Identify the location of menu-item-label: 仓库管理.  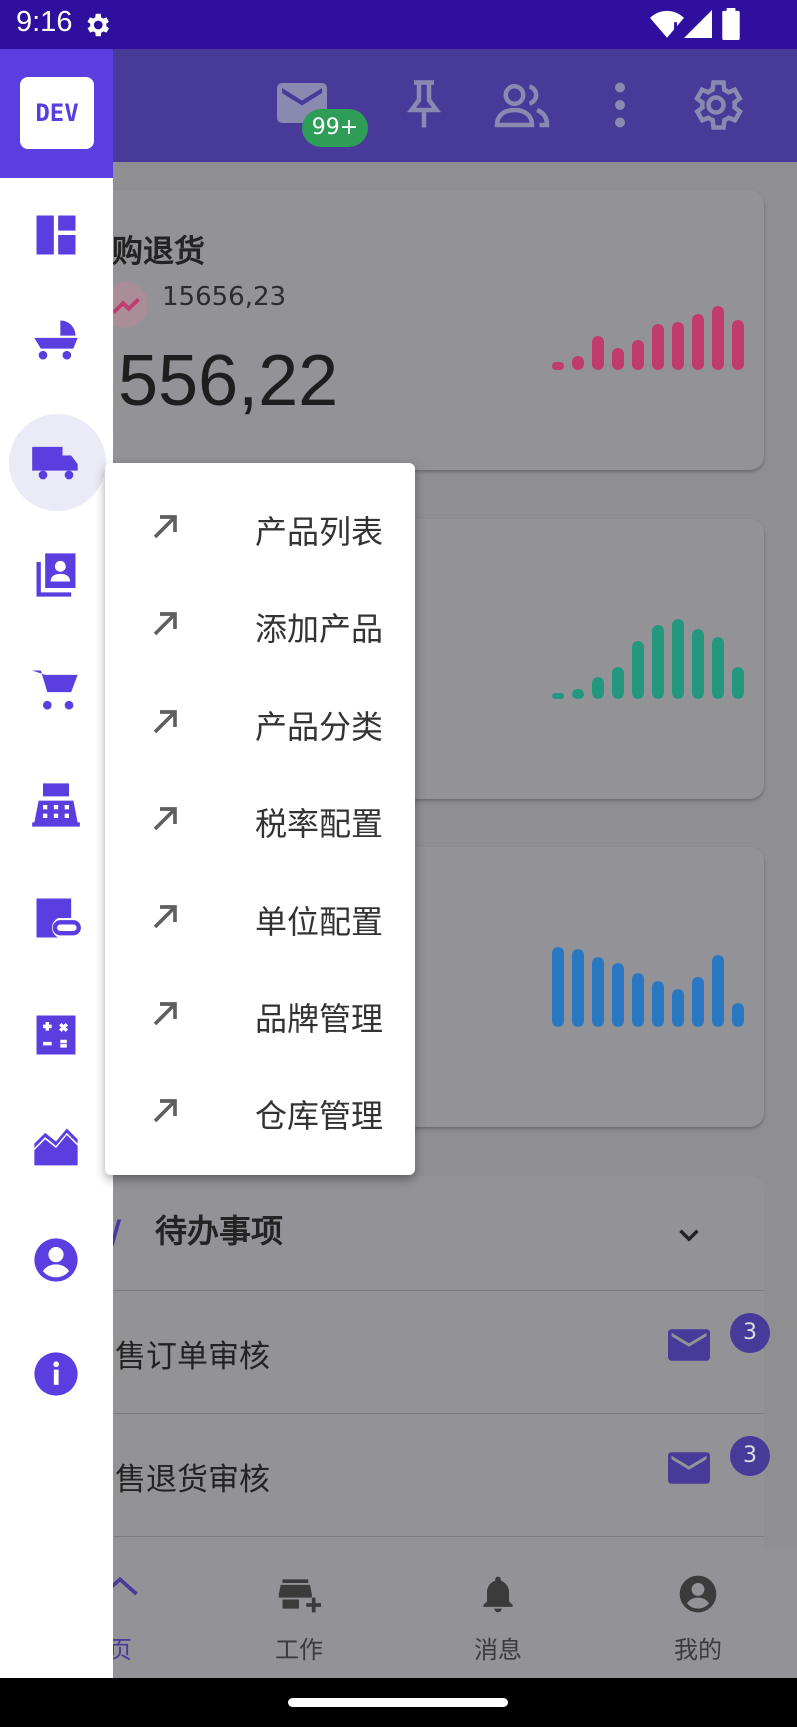
(318, 1116).